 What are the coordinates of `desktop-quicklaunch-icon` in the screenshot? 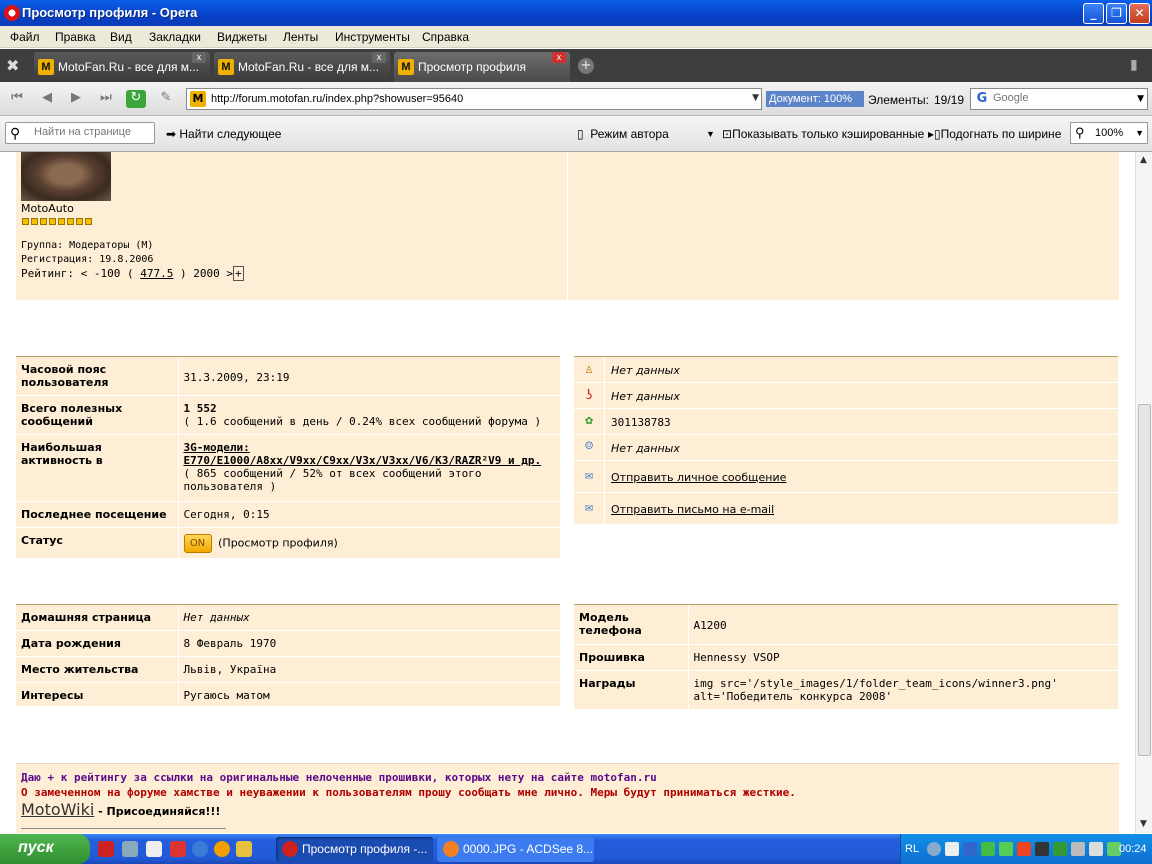 It's located at (130, 849).